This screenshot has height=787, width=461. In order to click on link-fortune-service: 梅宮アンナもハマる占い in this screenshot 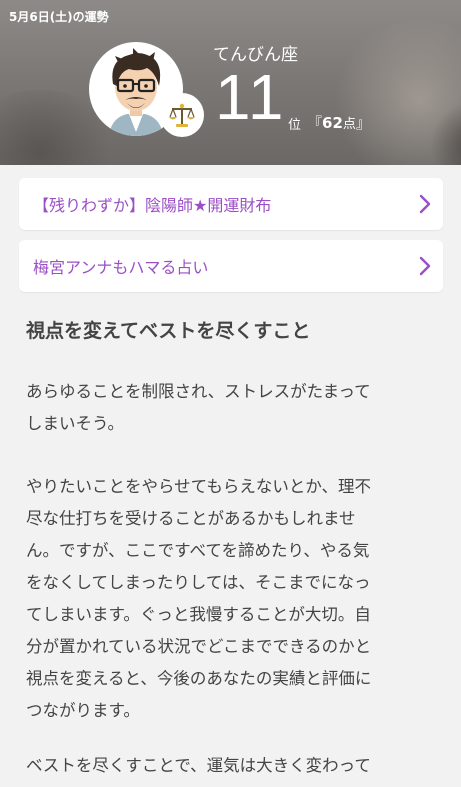, I will do `click(231, 266)`.